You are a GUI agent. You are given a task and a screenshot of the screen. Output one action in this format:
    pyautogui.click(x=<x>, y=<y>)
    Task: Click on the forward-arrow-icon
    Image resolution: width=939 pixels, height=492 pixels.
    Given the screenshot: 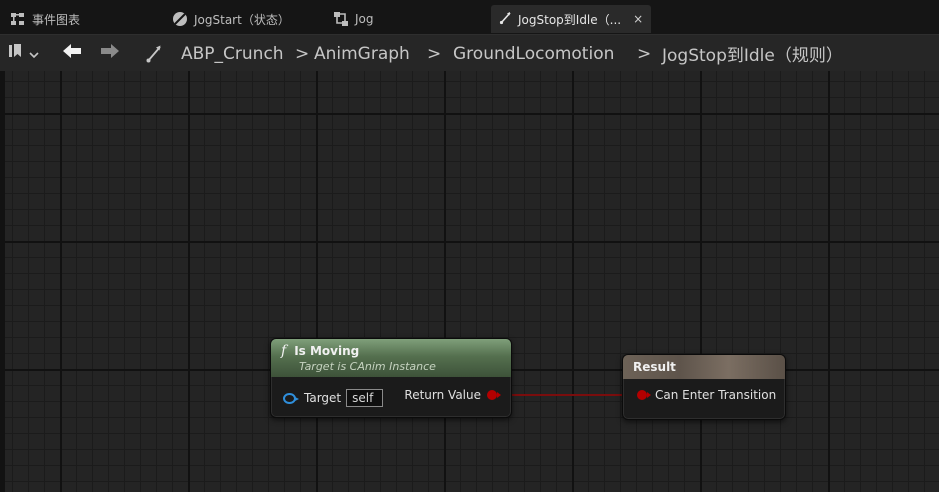 What is the action you would take?
    pyautogui.click(x=110, y=53)
    